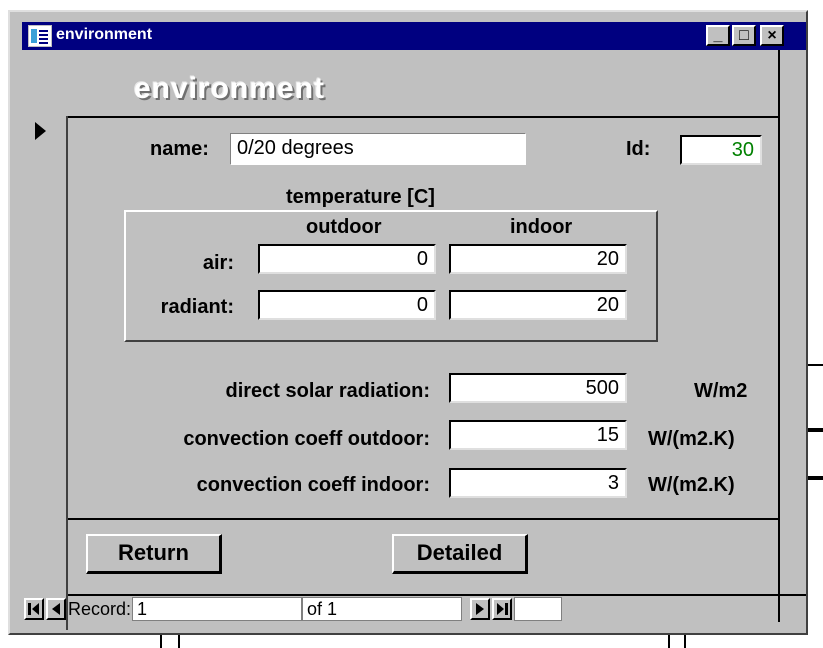 This screenshot has height=648, width=823. What do you see at coordinates (538, 435) in the screenshot?
I see `convection-outdoor-field: 15` at bounding box center [538, 435].